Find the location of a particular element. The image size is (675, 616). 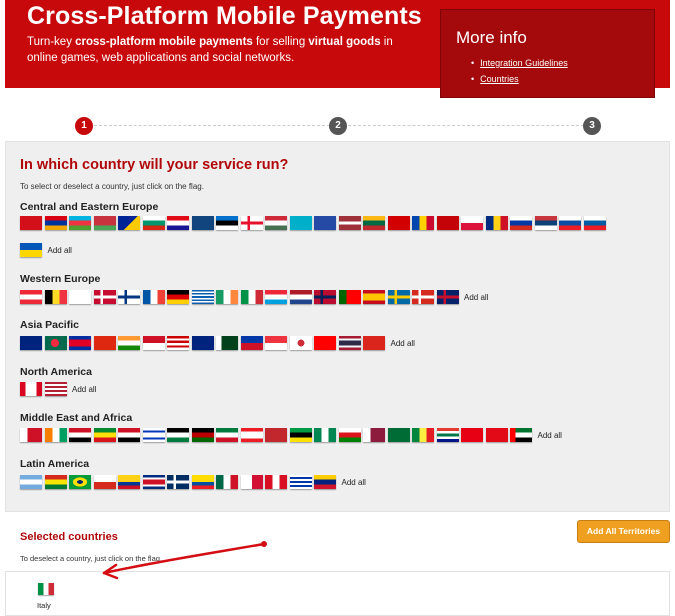

flag-bolivia is located at coordinates (55, 482).